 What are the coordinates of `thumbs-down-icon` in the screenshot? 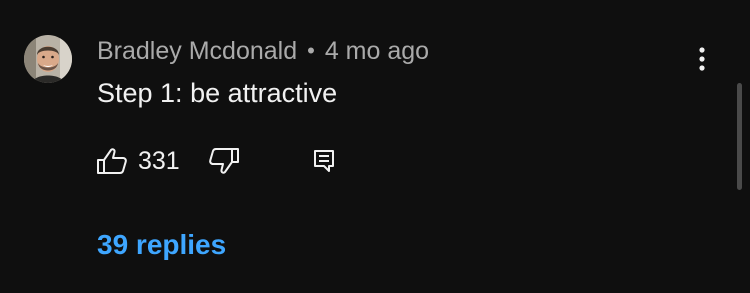 It's located at (224, 161).